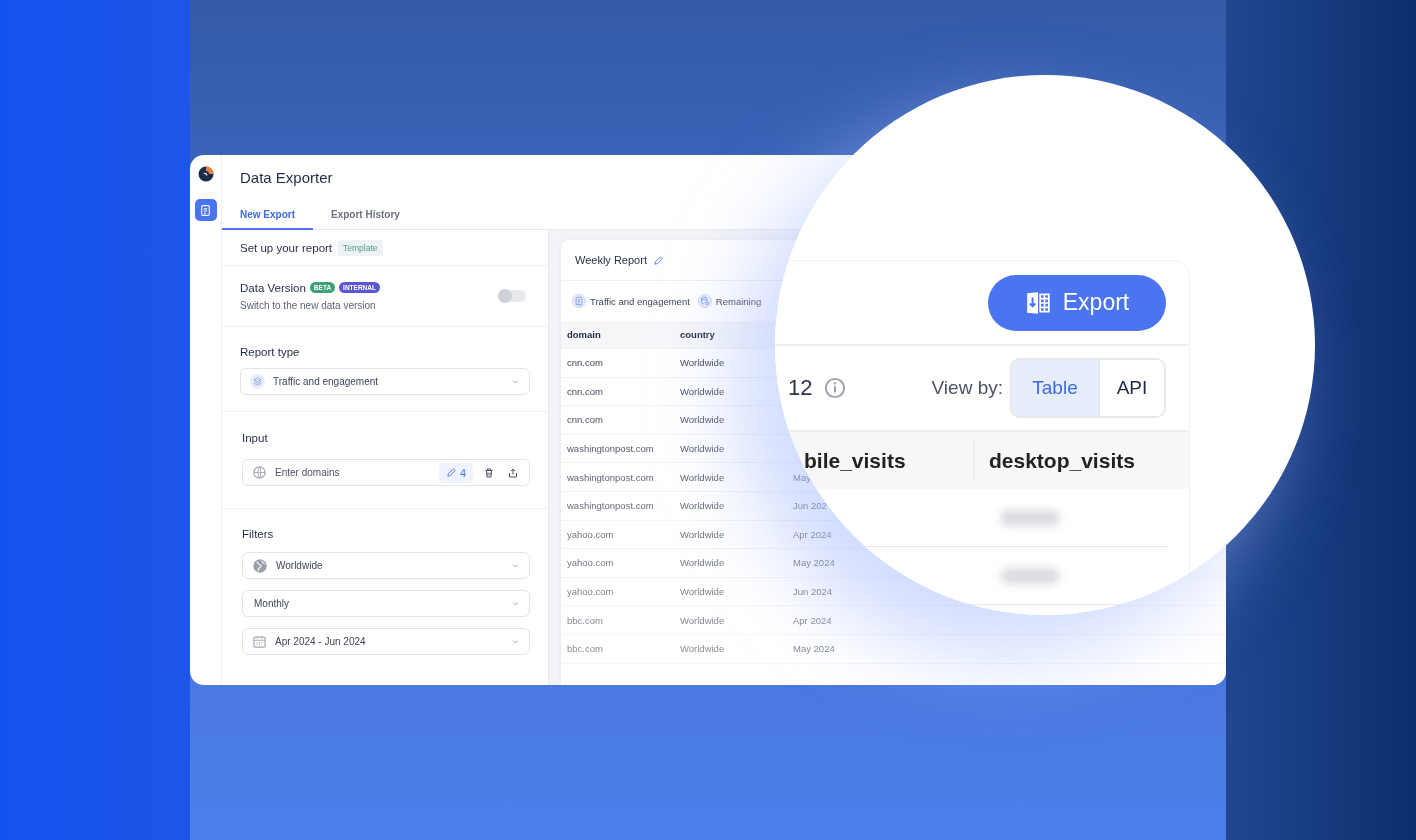  I want to click on report-title: Weekly Report, so click(611, 260).